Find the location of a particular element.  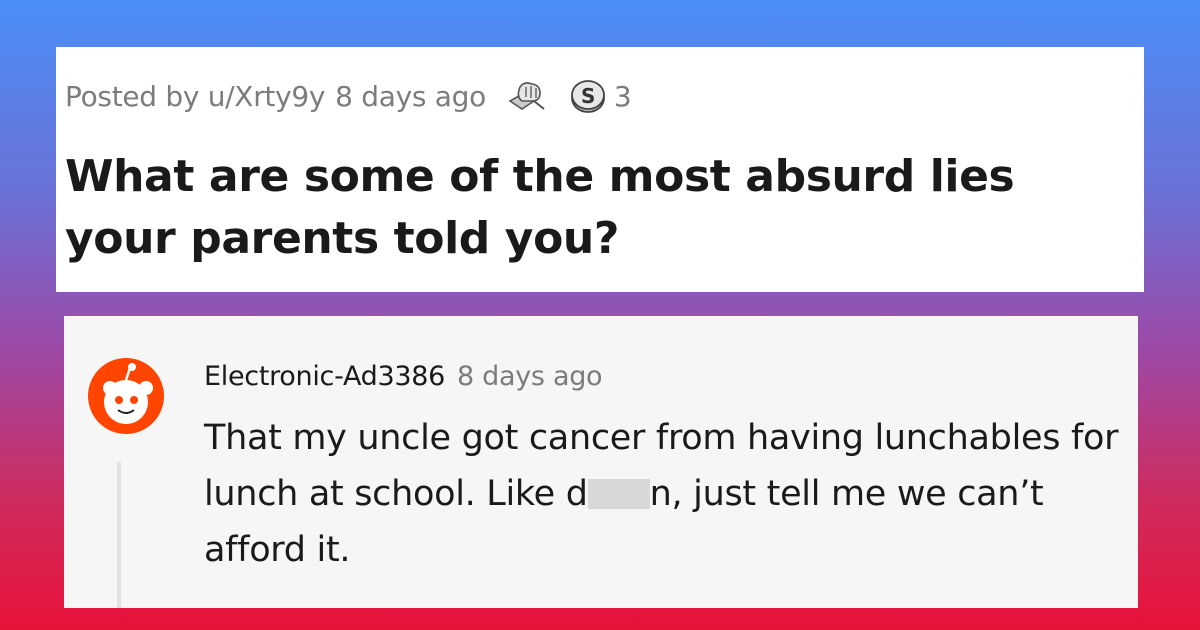

silver-coin-award-icon: S is located at coordinates (588, 96).